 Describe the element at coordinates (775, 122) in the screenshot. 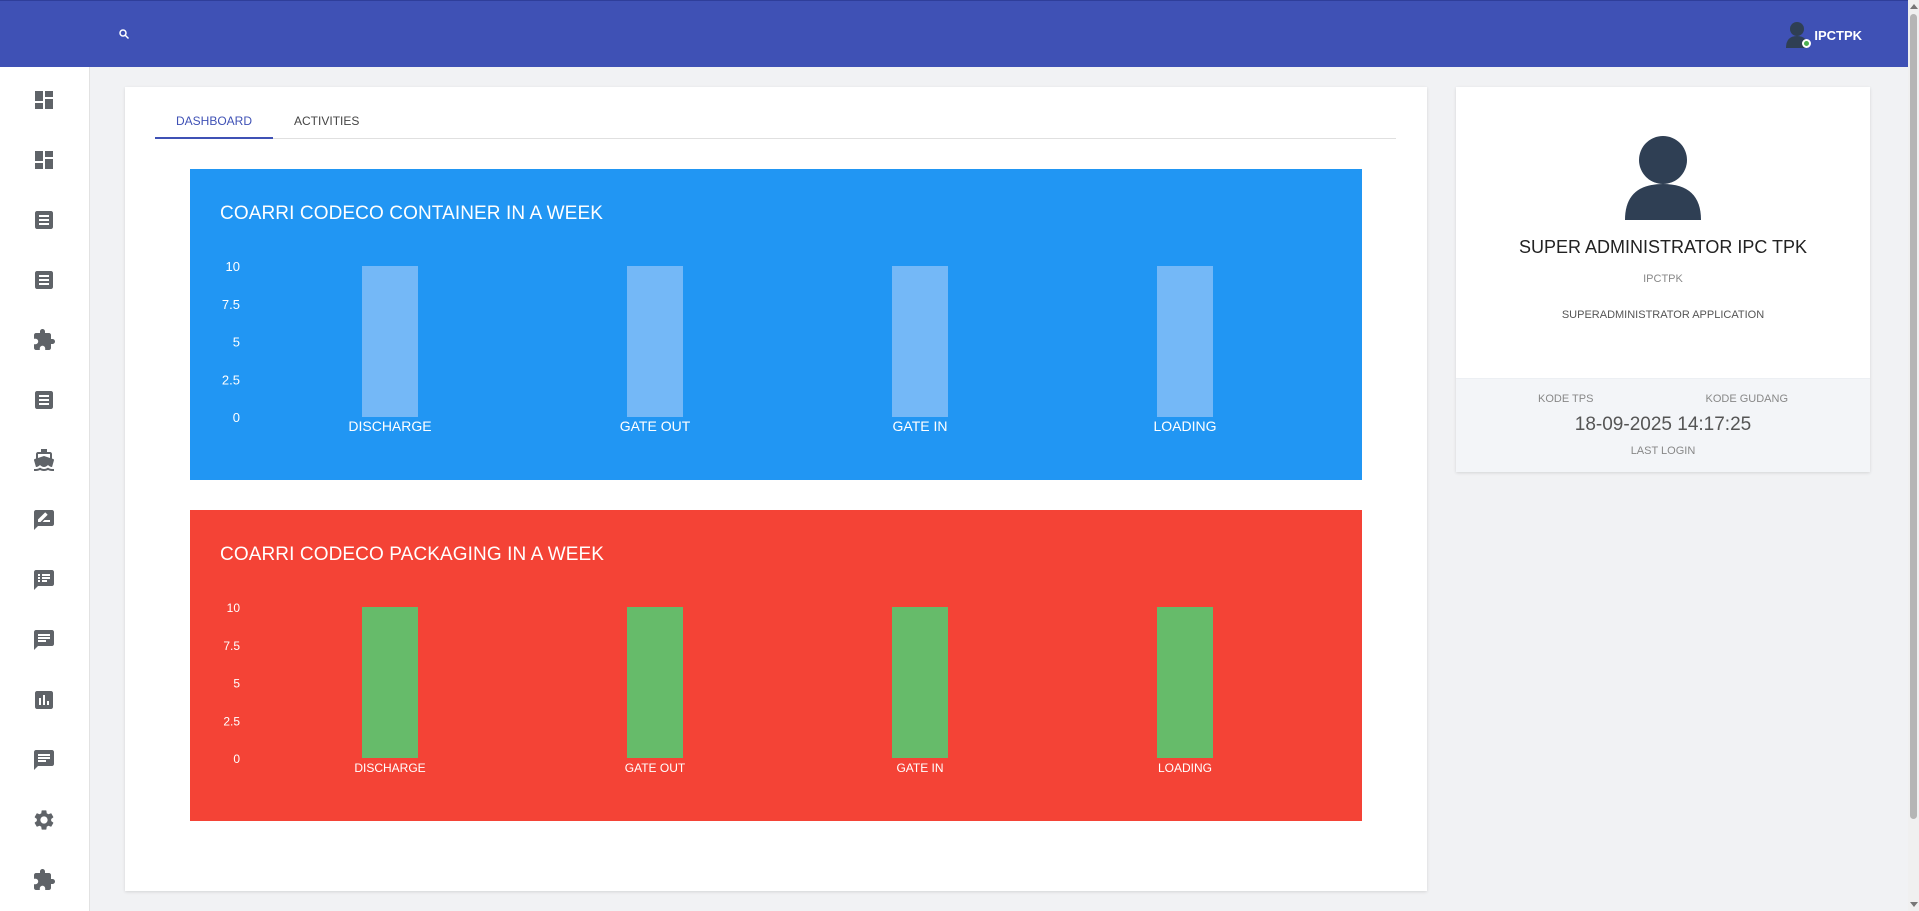

I see `tab-bar: DASHBOARD ACTIVITIES` at that location.